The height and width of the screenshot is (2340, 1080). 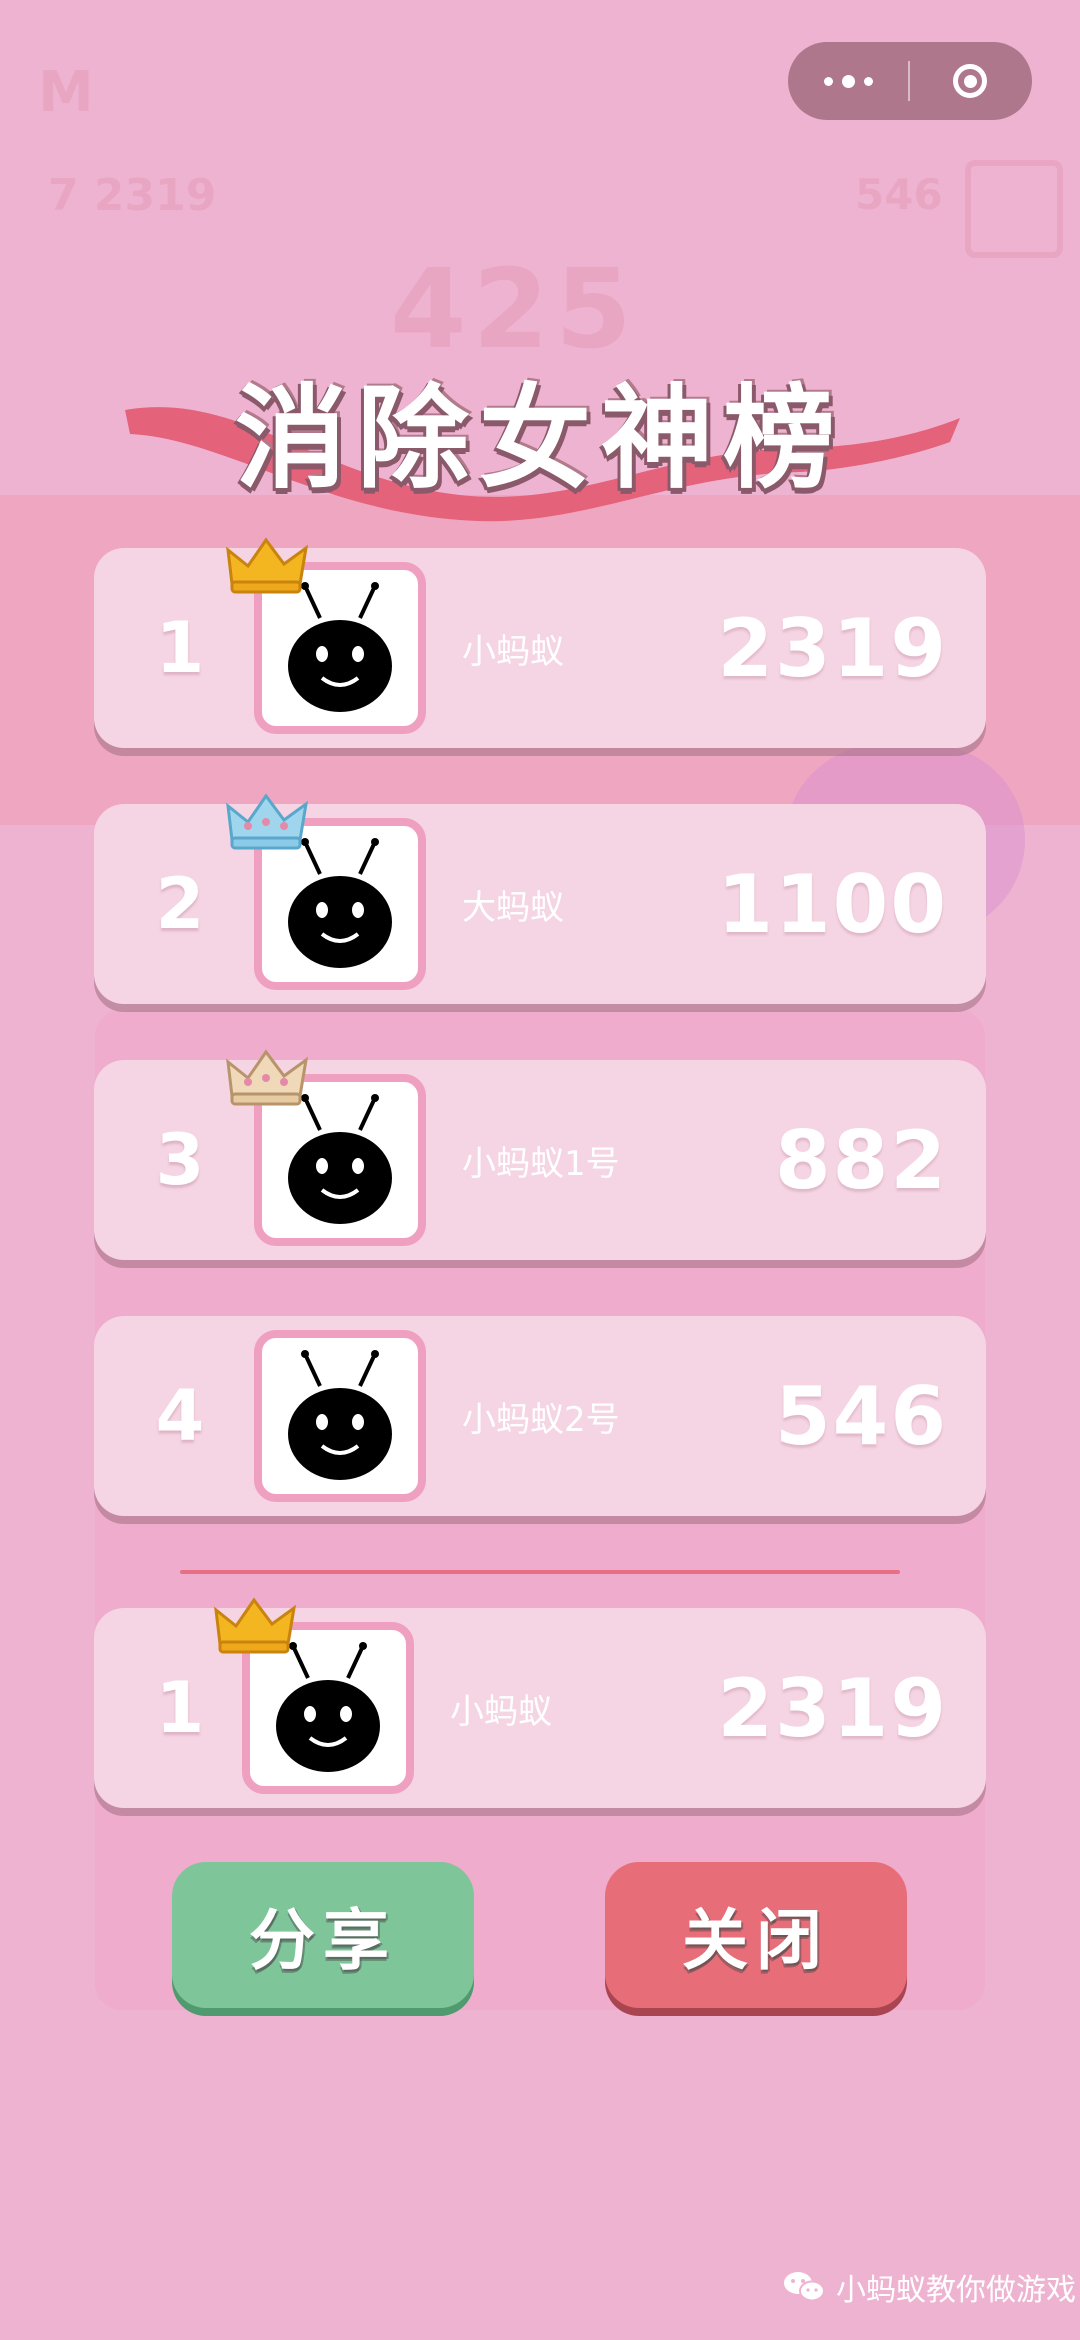 What do you see at coordinates (541, 1163) in the screenshot?
I see `player-name: 小蚂蚁1号` at bounding box center [541, 1163].